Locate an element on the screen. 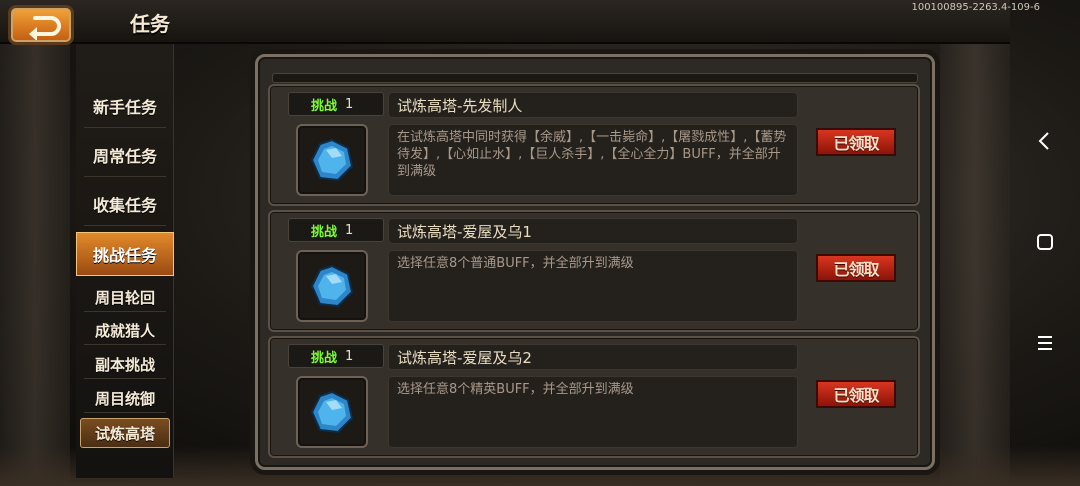 Image resolution: width=1080 pixels, height=486 pixels. square-home-icon is located at coordinates (1045, 242).